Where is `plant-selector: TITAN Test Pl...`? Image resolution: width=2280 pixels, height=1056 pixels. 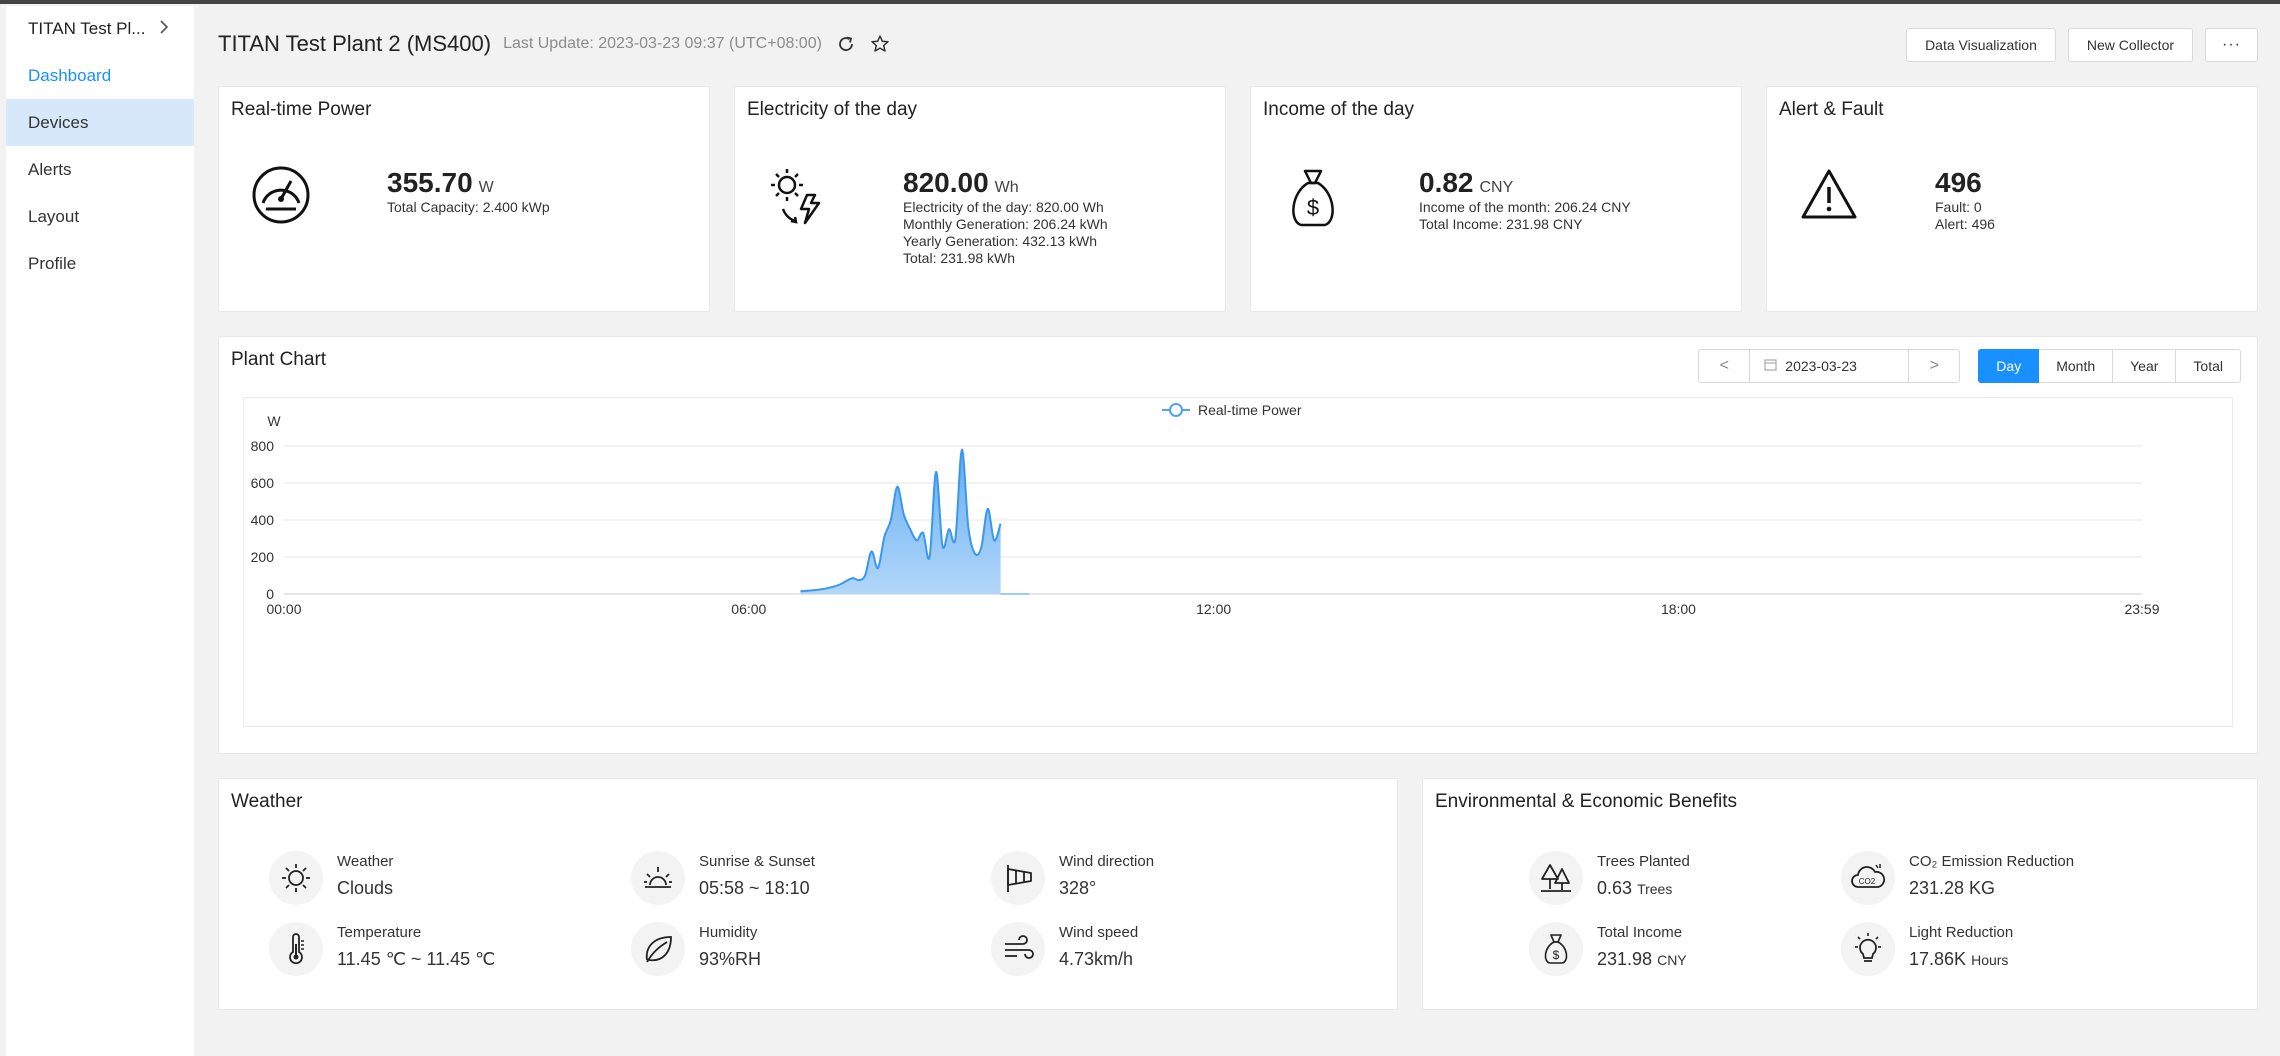
plant-selector: TITAN Test Pl... is located at coordinates (100, 29).